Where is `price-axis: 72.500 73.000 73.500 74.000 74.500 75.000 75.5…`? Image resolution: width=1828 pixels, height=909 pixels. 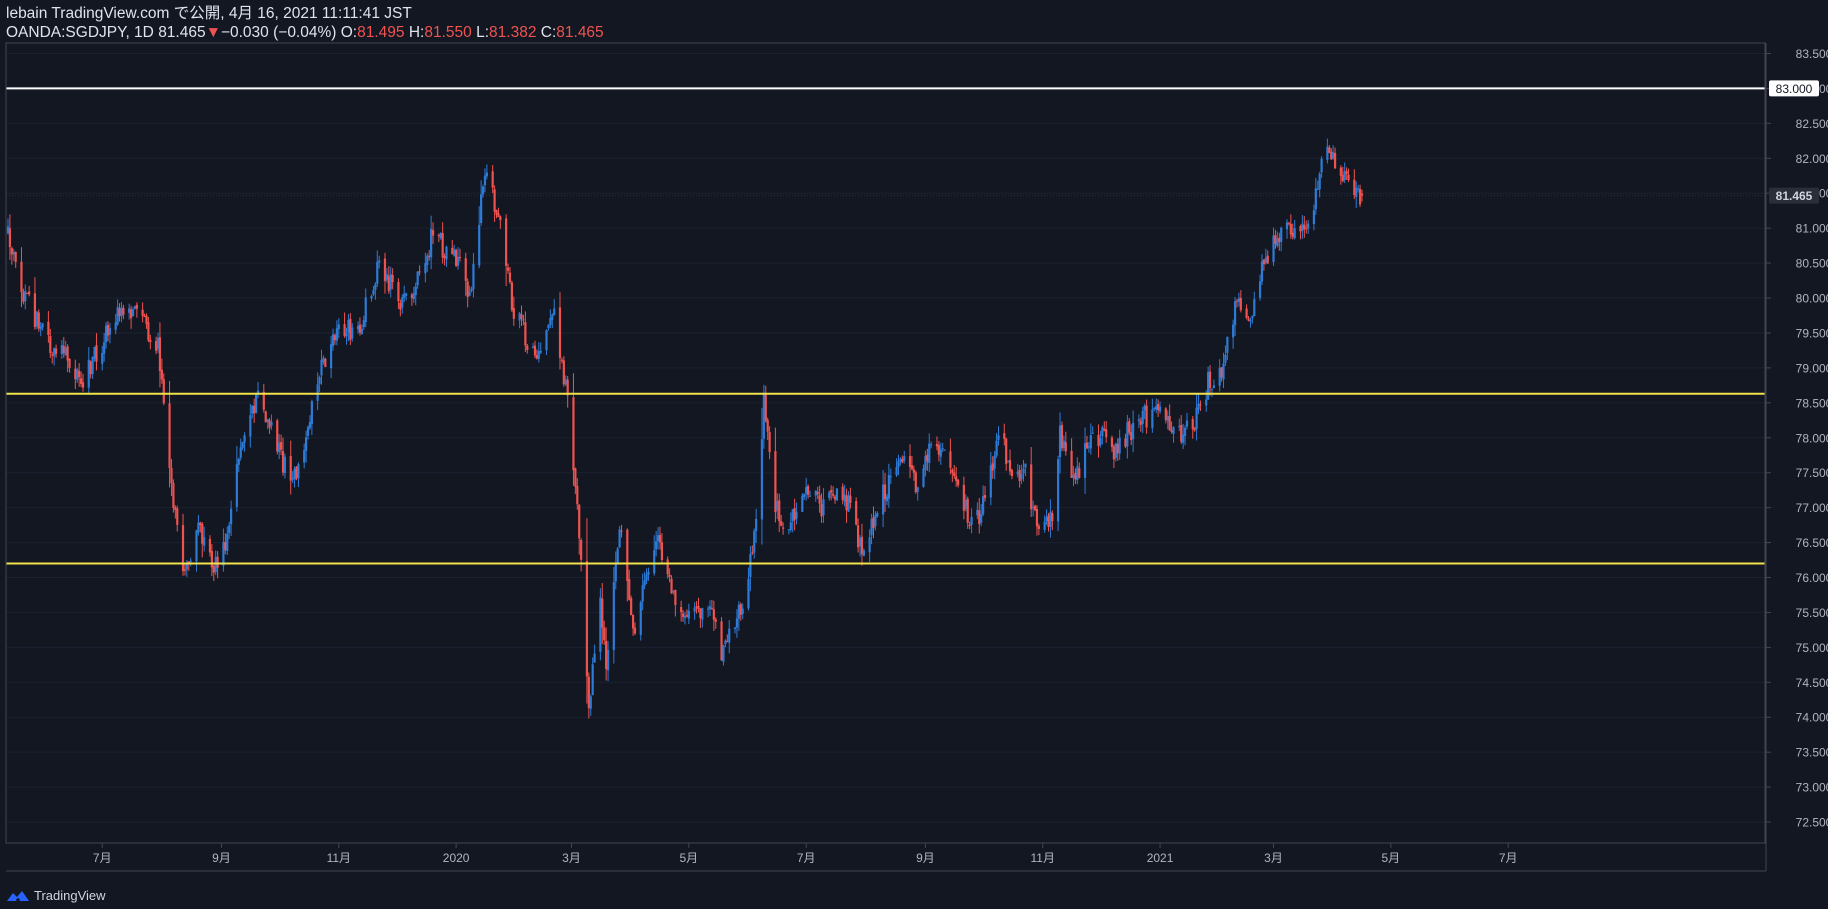
price-axis: 72.500 73.000 73.500 74.000 74.500 75.000 75.5… is located at coordinates (1797, 438).